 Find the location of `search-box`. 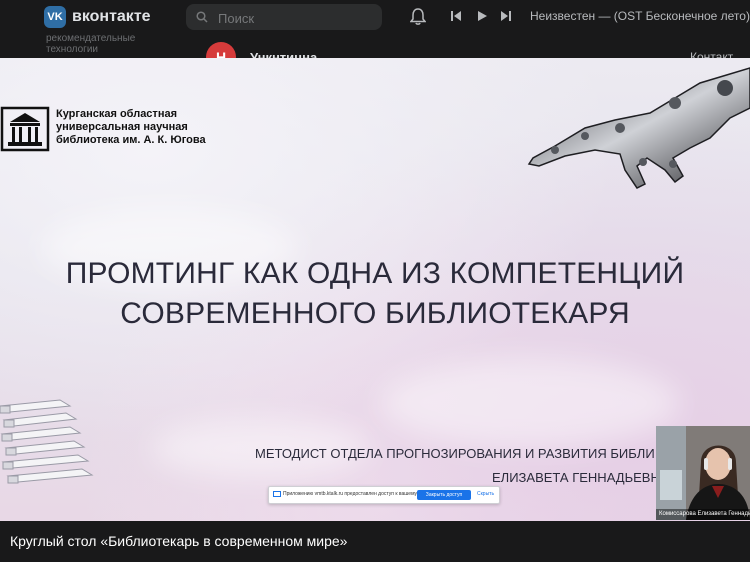

search-box is located at coordinates (284, 17).